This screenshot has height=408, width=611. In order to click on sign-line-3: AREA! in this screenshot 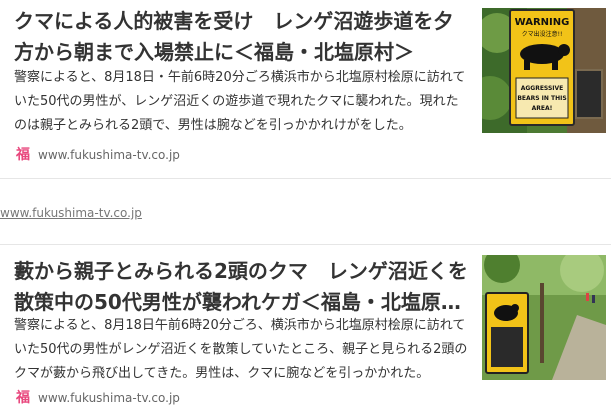, I will do `click(542, 108)`.